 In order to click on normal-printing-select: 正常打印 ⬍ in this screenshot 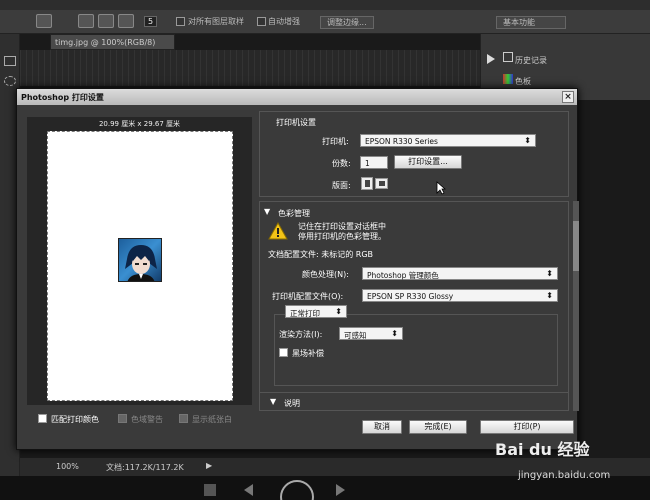, I will do `click(316, 311)`.